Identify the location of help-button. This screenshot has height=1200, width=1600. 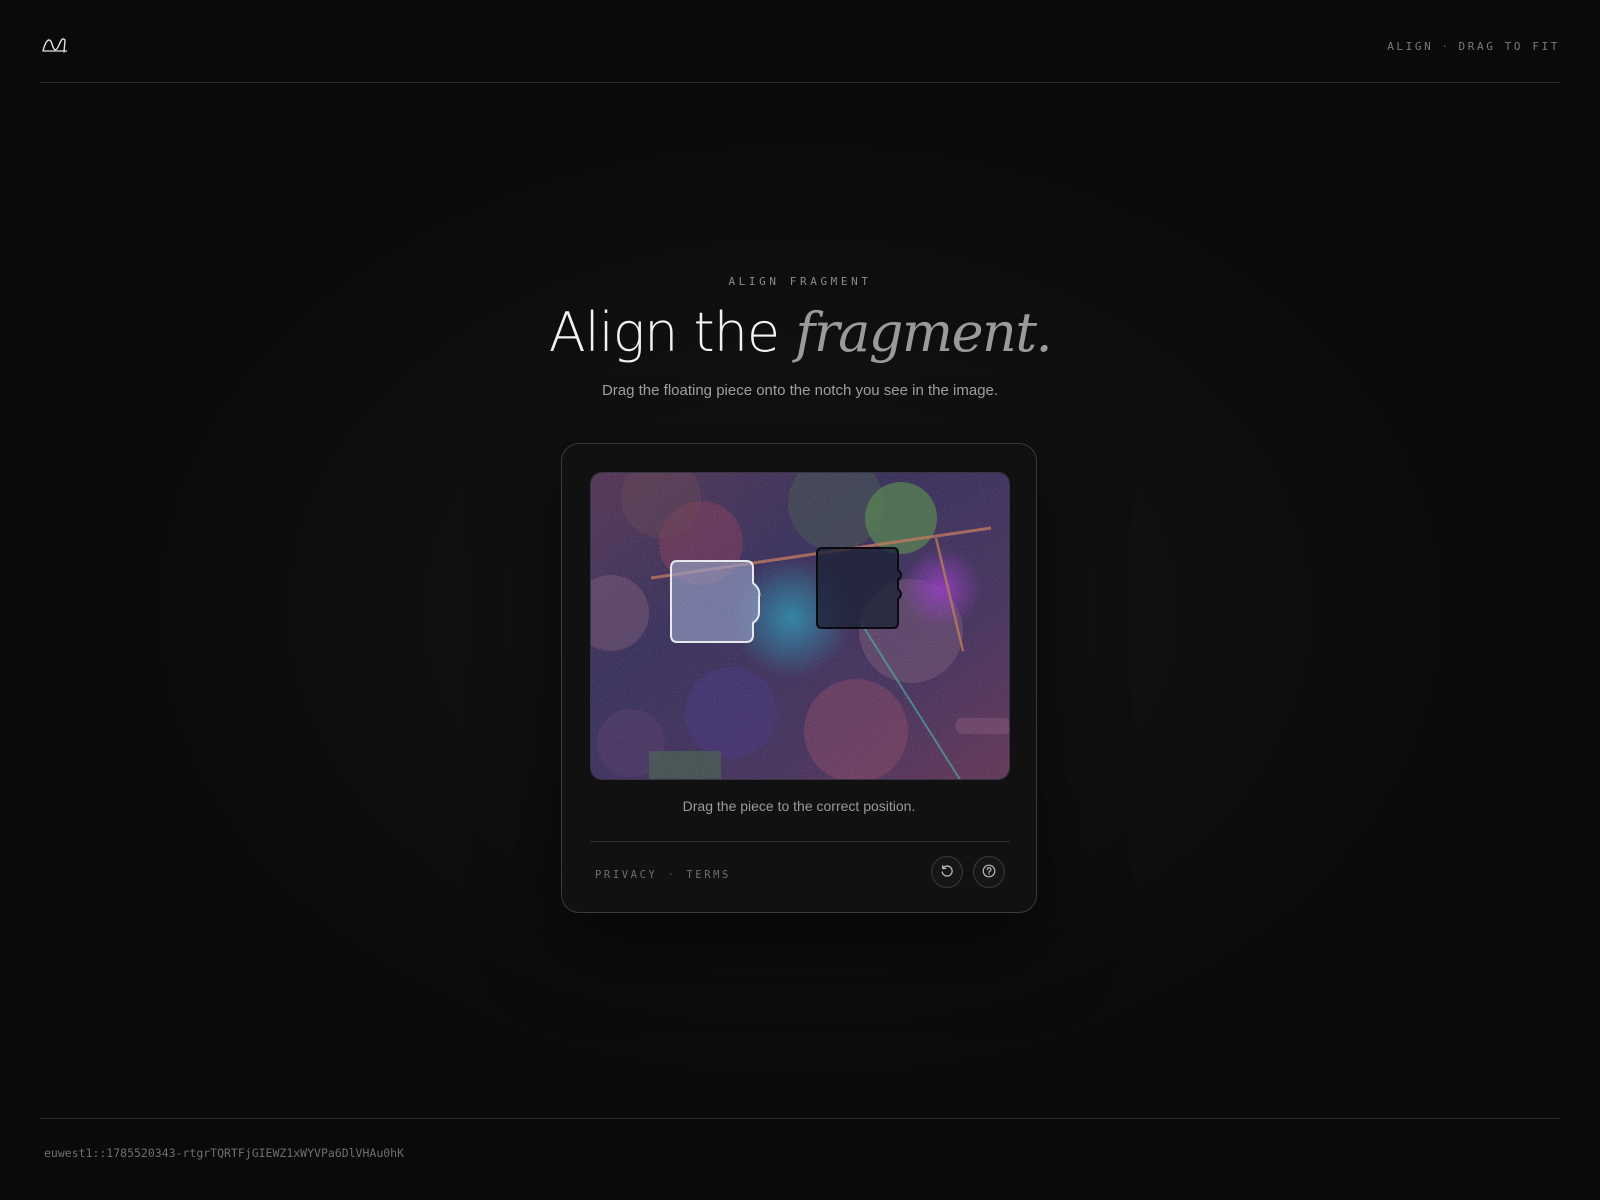
(989, 872).